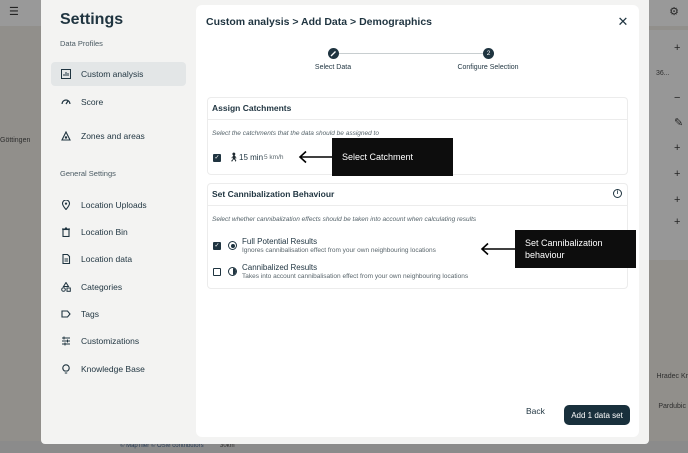  I want to click on section-general-settings: General Settings, so click(88, 173).